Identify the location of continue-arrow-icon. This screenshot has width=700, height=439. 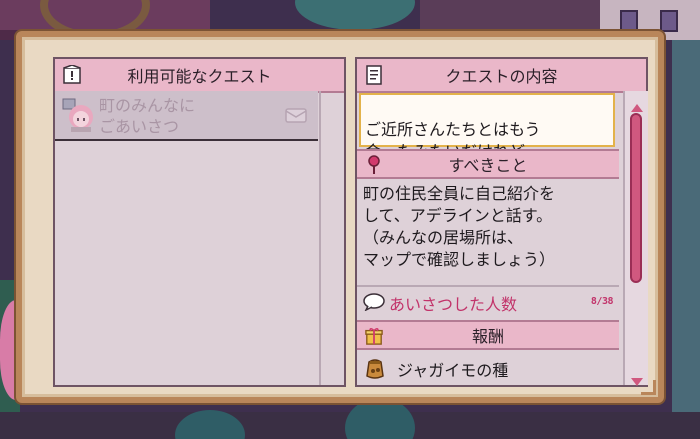
(605, 155).